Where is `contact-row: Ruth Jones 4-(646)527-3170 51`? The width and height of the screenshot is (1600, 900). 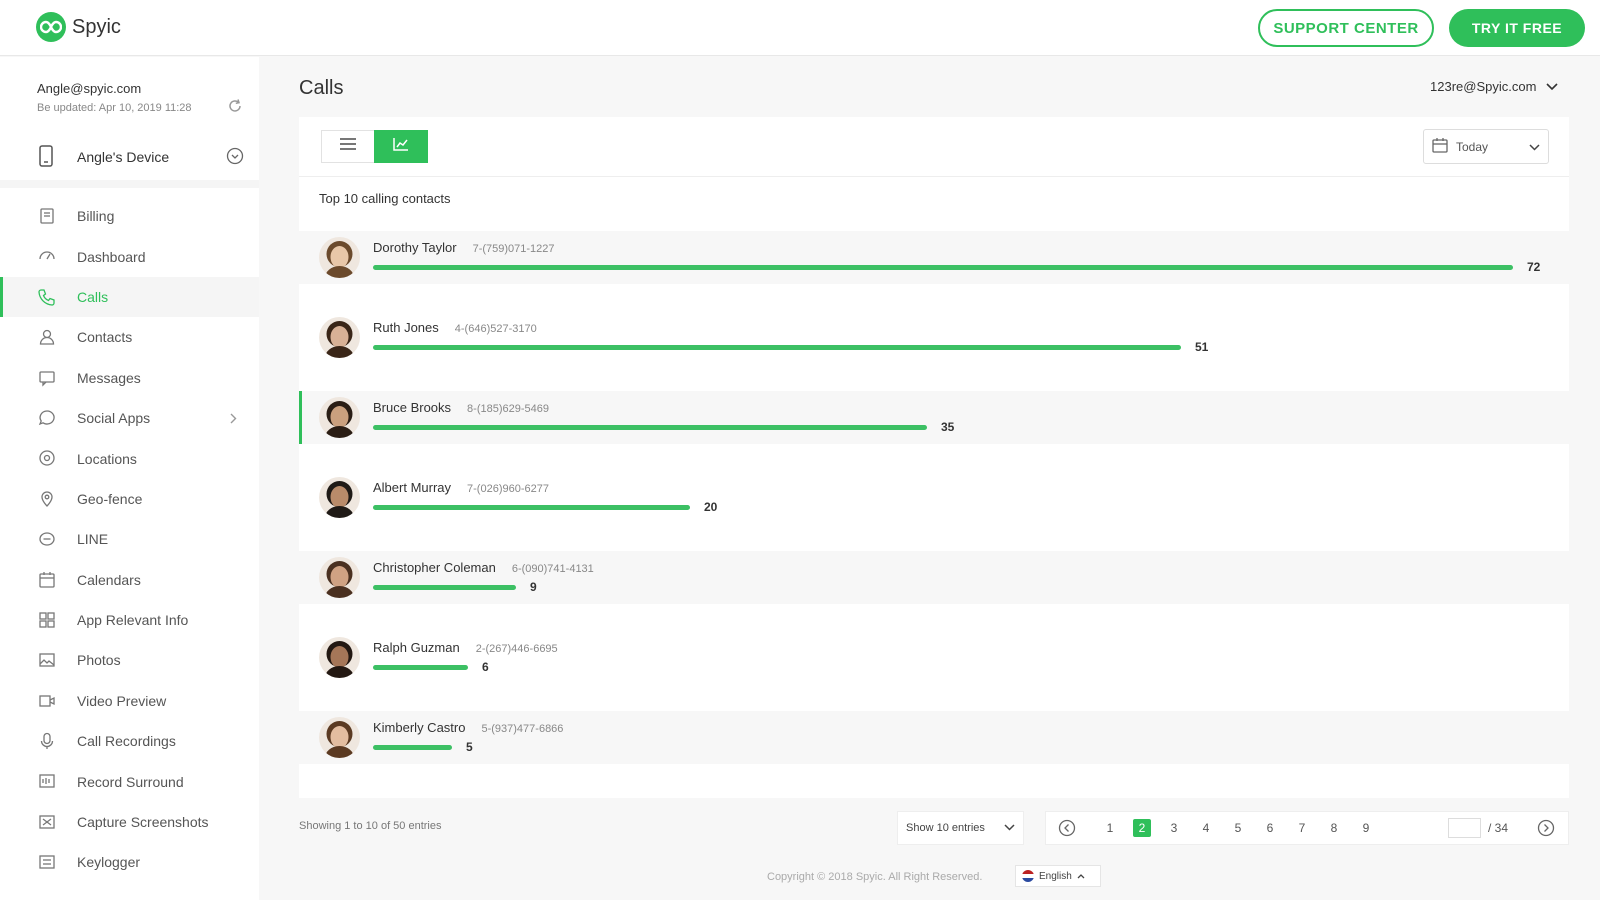
contact-row: Ruth Jones 4-(646)527-3170 51 is located at coordinates (934, 337).